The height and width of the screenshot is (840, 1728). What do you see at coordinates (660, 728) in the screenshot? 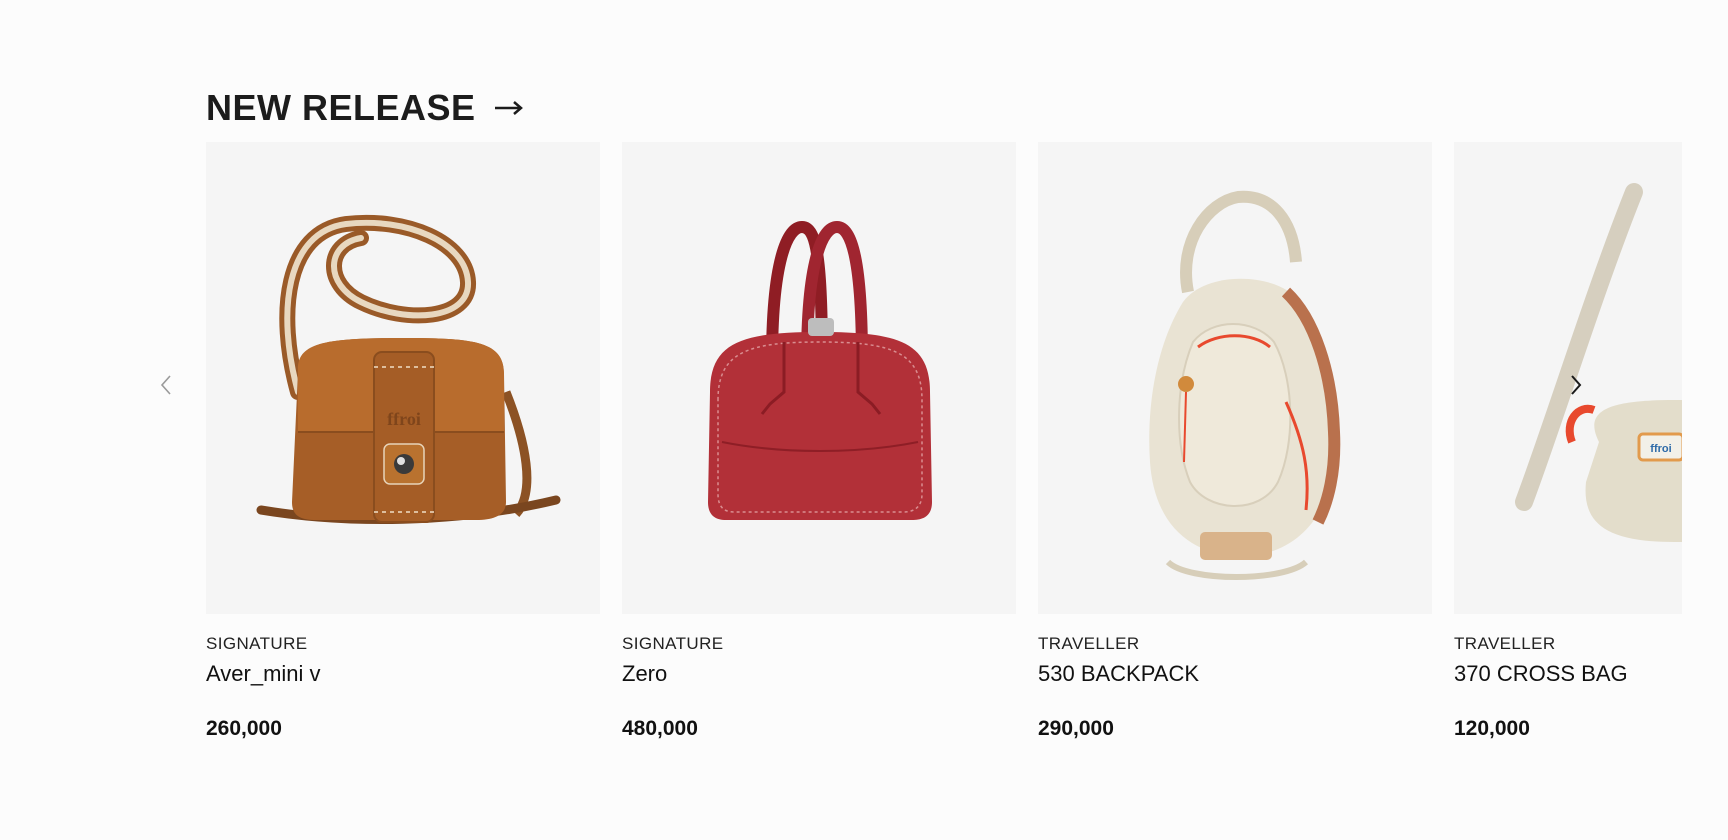
I see `product-price: 480,000` at bounding box center [660, 728].